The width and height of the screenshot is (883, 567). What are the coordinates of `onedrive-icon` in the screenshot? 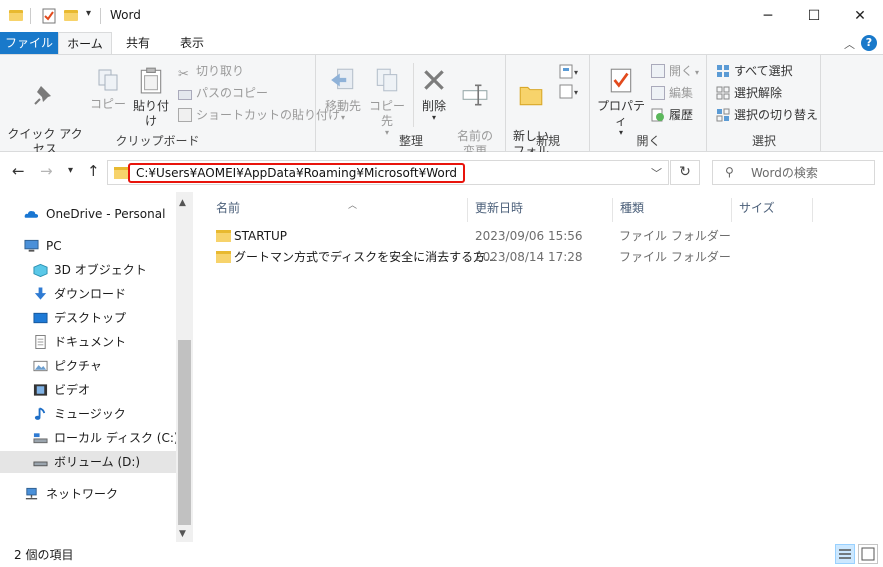 It's located at (31, 214).